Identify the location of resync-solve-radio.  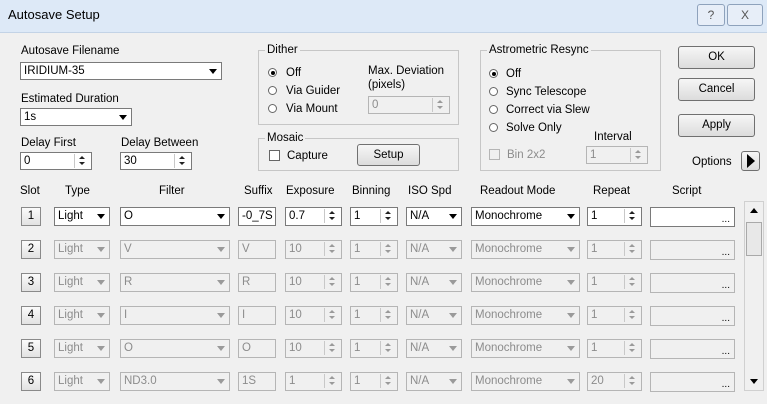
(493, 127).